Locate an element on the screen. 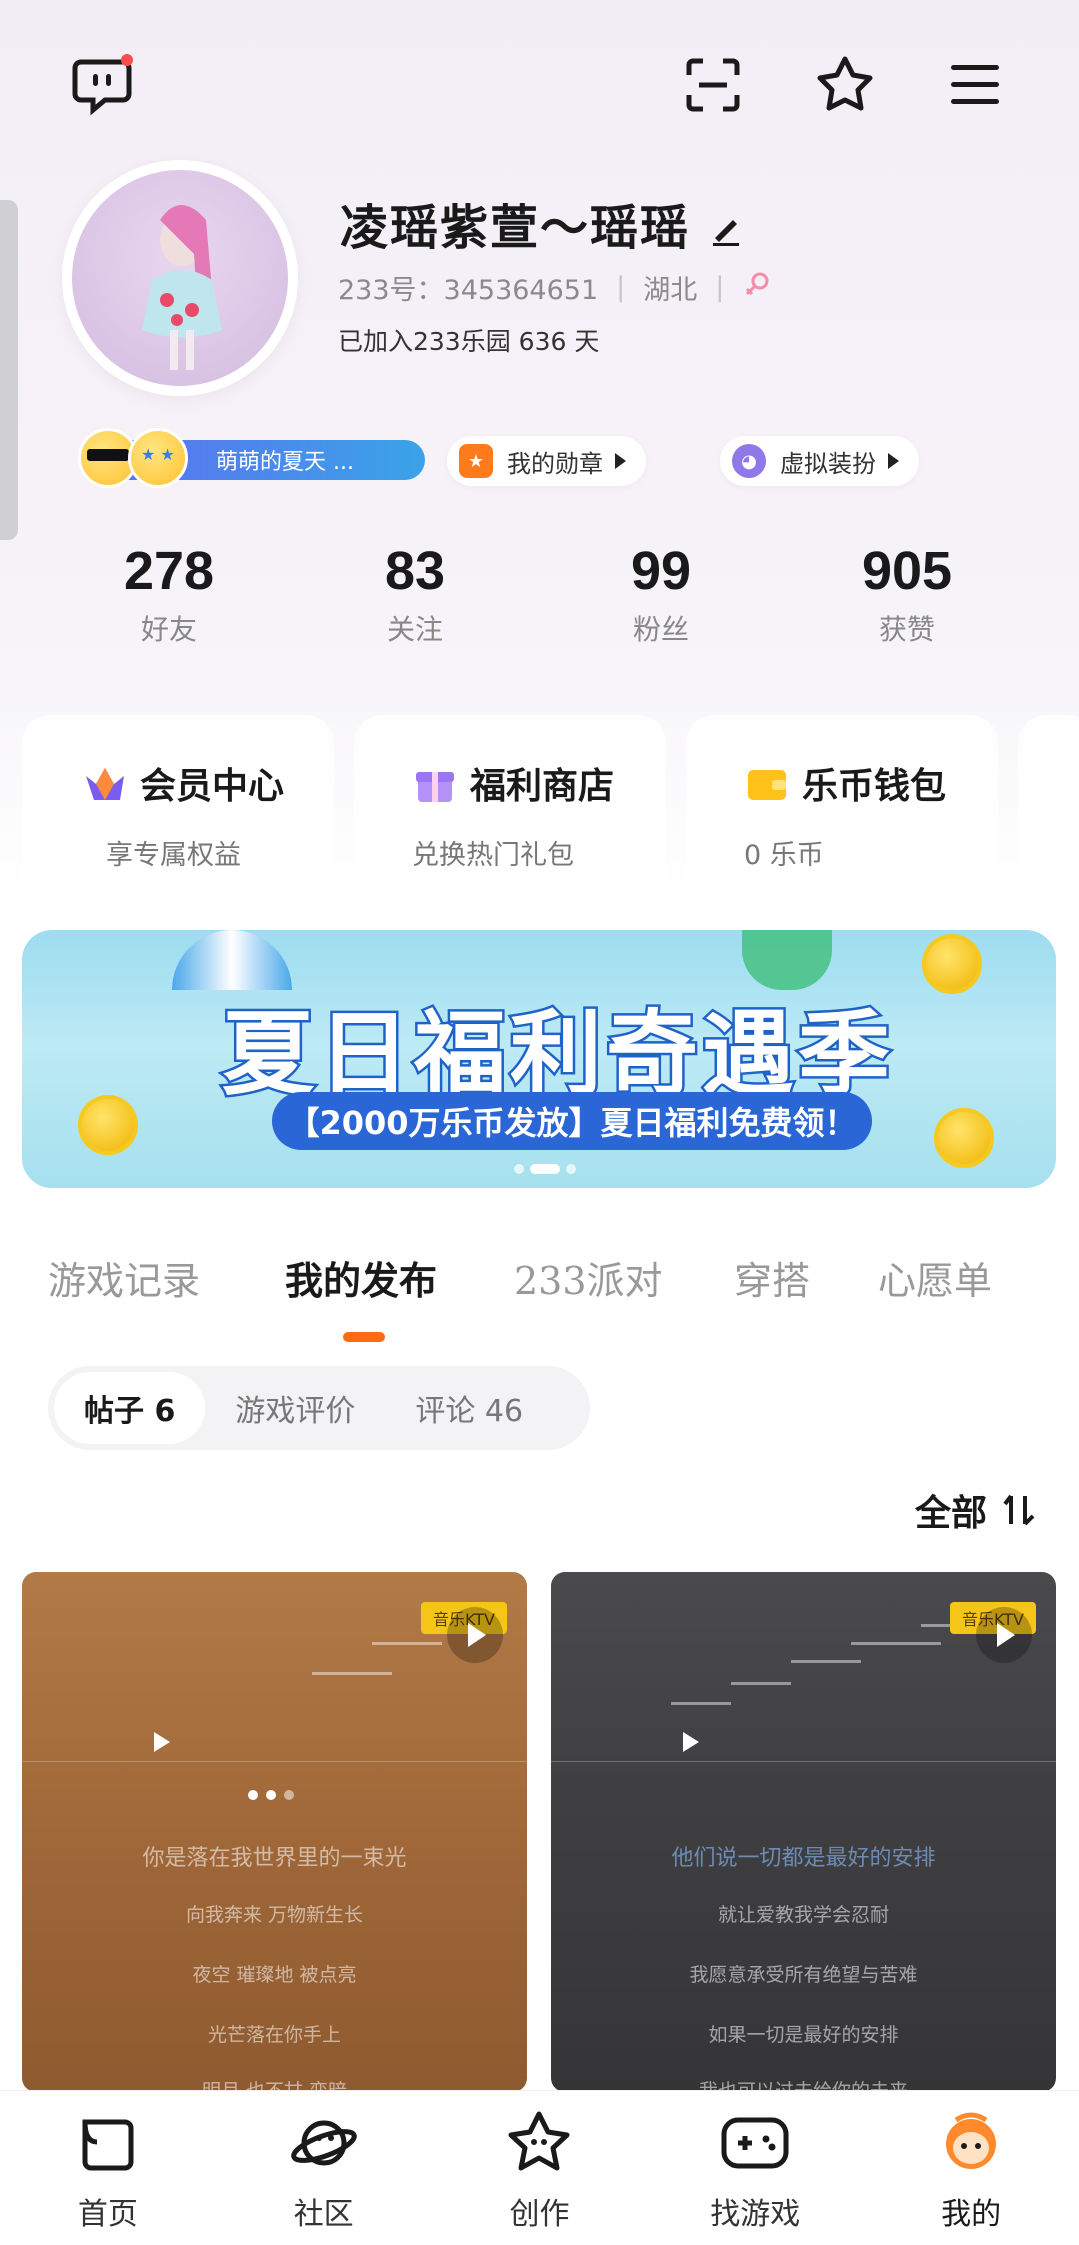 The image size is (1079, 2245). chat-icon is located at coordinates (102, 85).